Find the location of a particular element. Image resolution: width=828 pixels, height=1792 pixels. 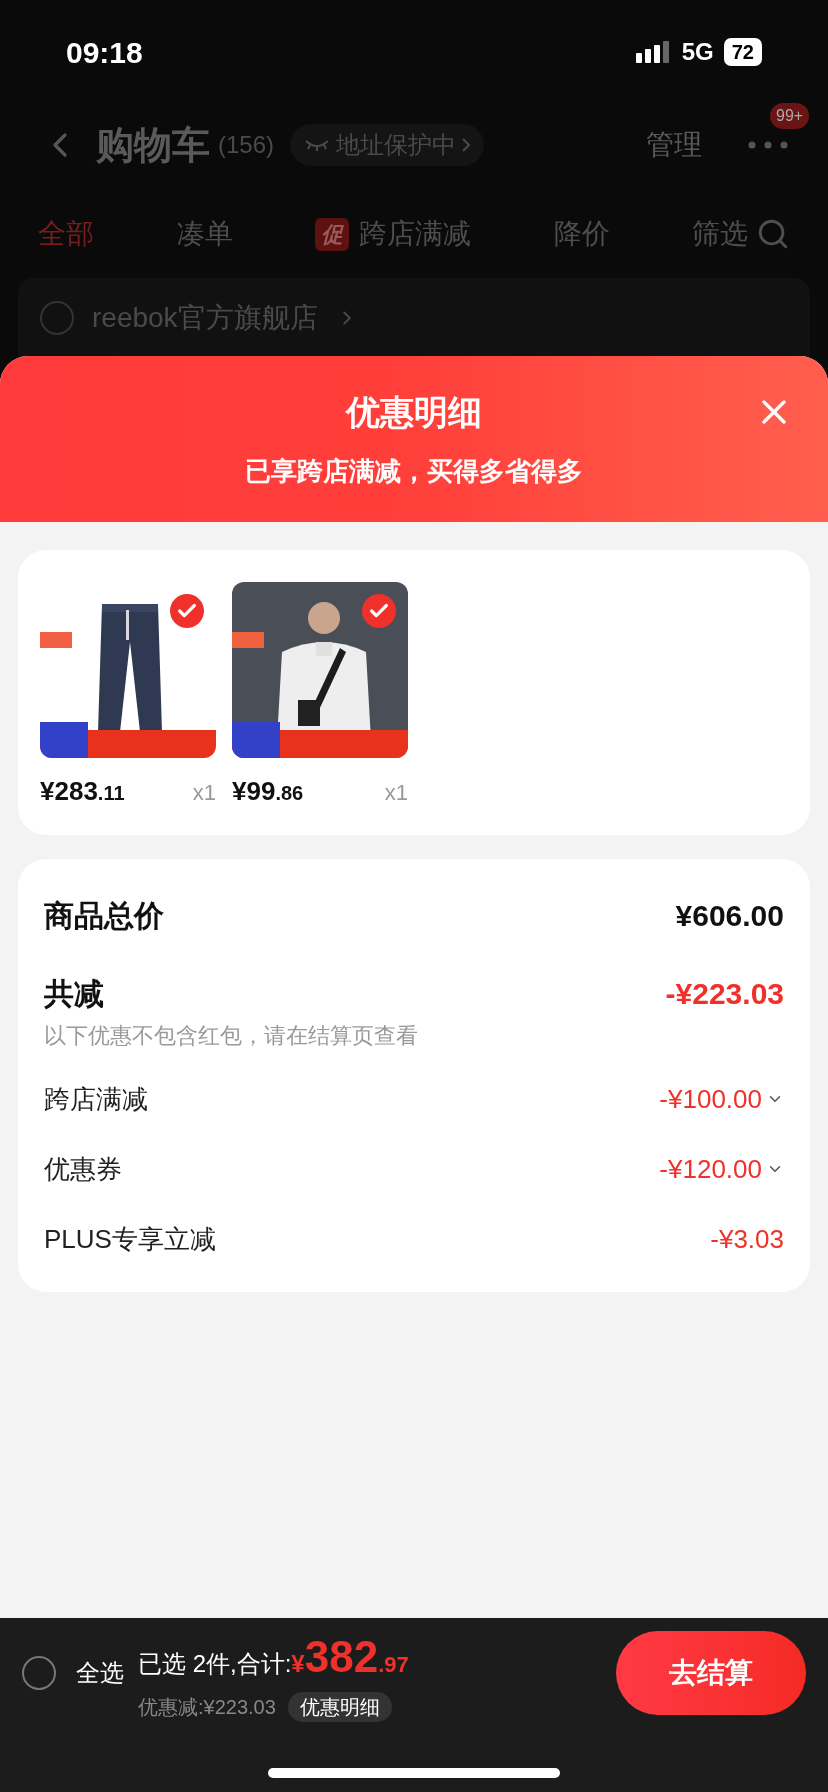

reduction-note: 以下优惠不包含红包，请在结算页查看 is located at coordinates (231, 1036).